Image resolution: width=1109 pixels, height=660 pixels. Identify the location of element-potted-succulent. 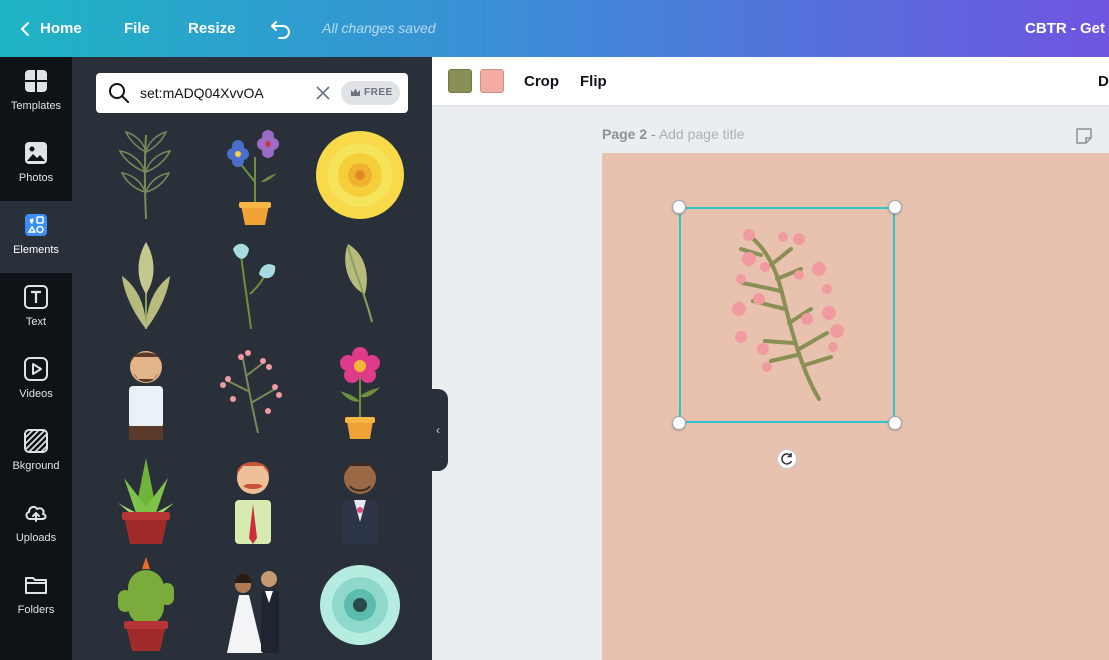
(146, 498).